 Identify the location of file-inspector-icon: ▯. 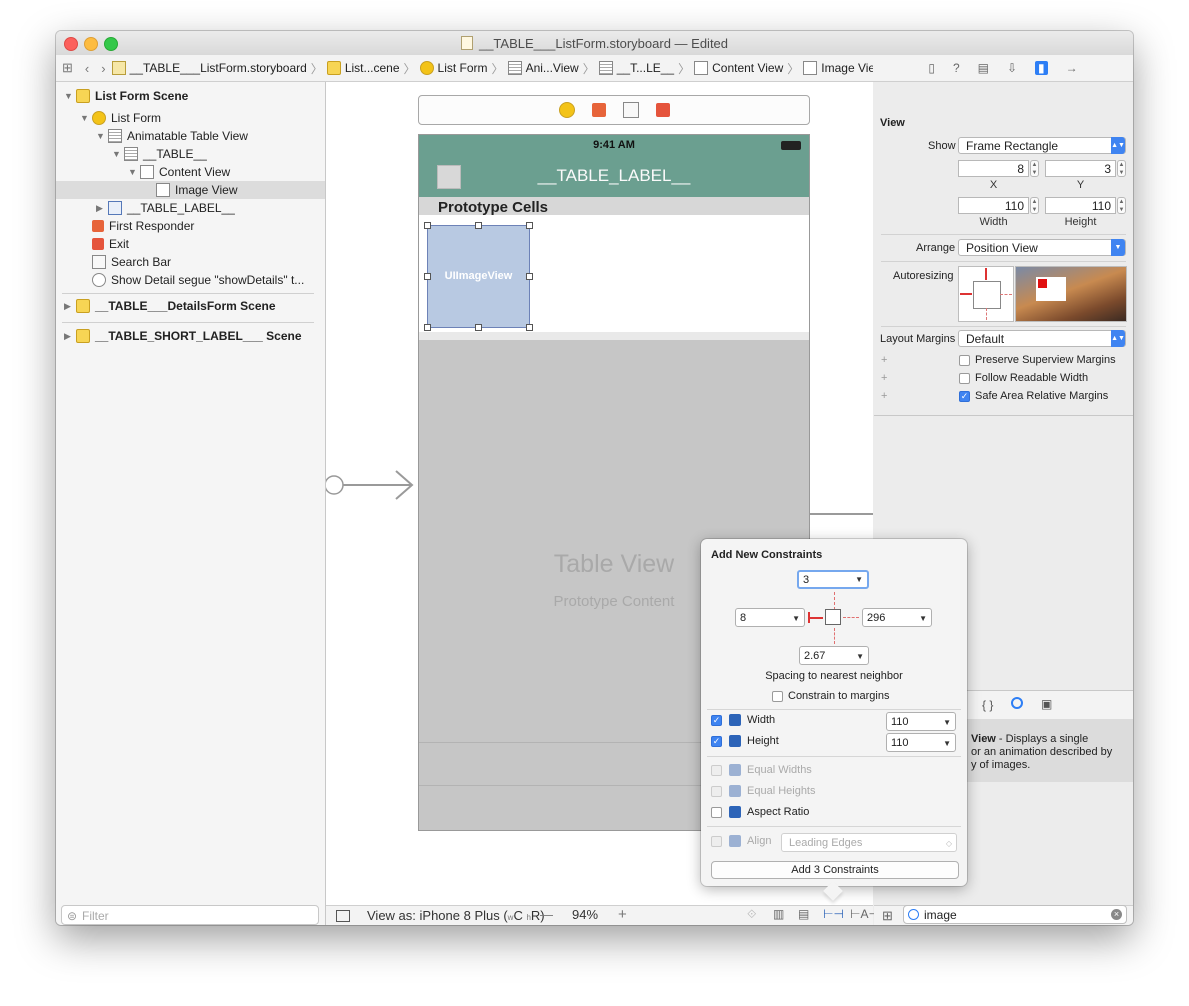
(931, 68).